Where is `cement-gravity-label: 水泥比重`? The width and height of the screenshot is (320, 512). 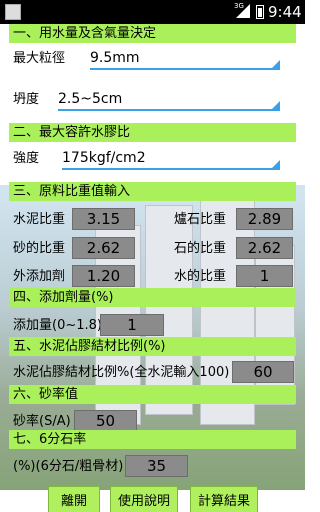 cement-gravity-label: 水泥比重 is located at coordinates (39, 219).